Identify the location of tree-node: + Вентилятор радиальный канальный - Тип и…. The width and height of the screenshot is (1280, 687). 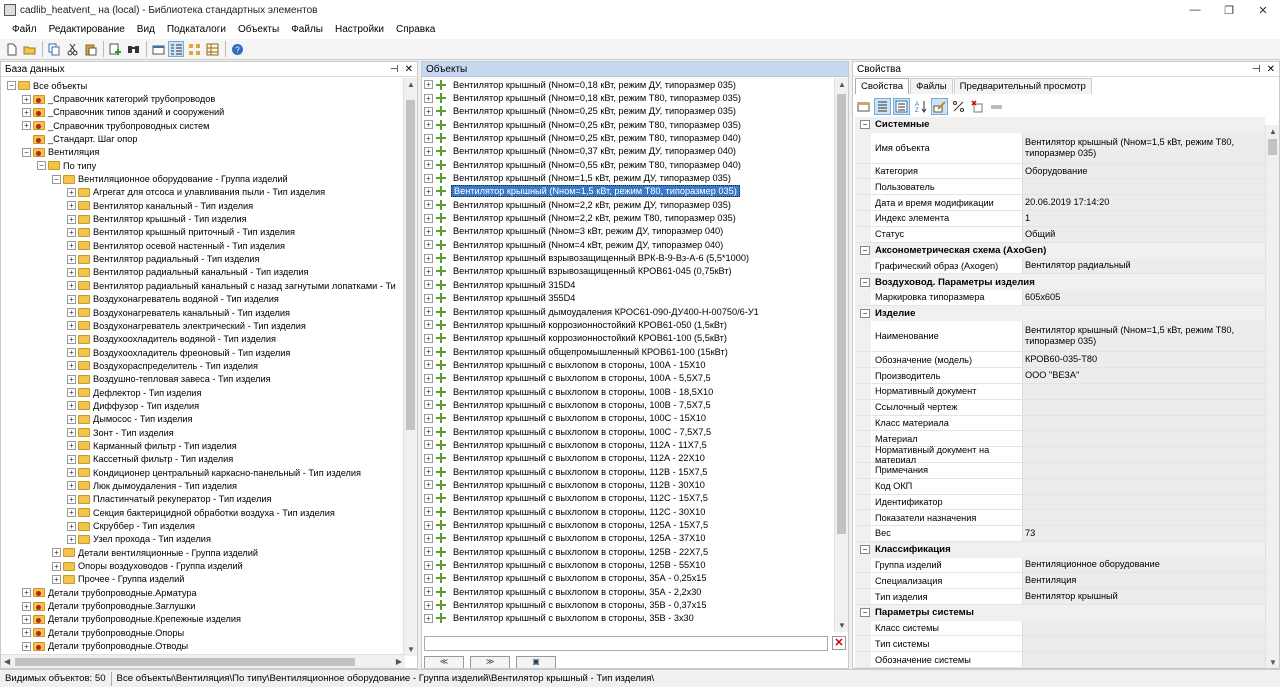
(204, 272).